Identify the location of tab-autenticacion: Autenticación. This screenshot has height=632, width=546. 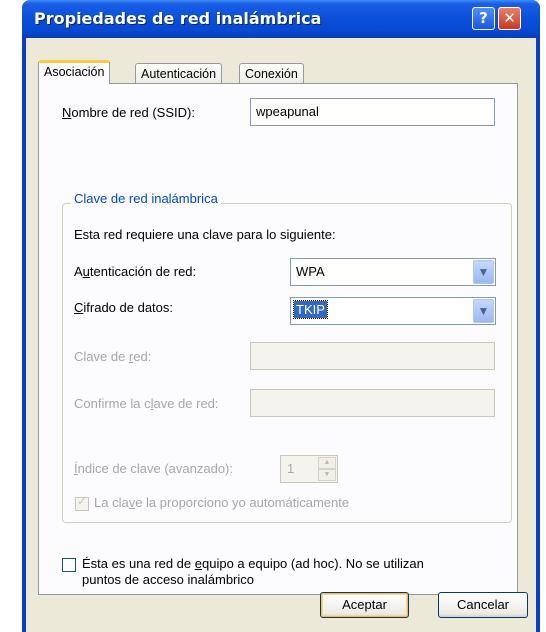
(179, 73).